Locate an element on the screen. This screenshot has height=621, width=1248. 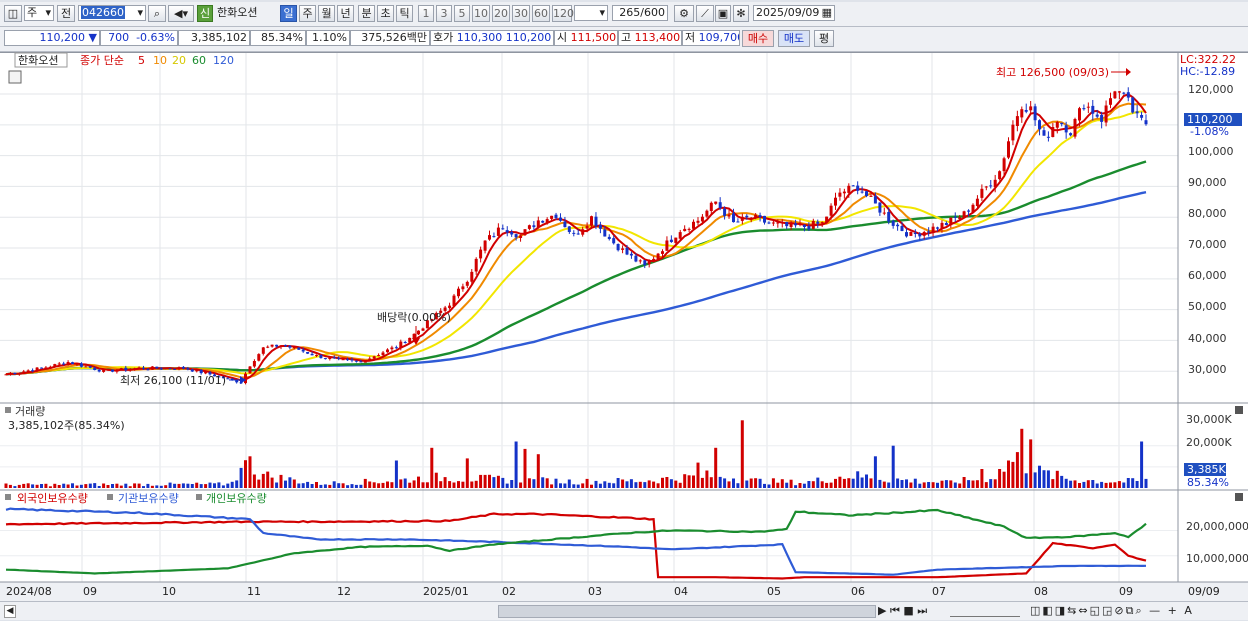
interval-5: 5 is located at coordinates (462, 13).